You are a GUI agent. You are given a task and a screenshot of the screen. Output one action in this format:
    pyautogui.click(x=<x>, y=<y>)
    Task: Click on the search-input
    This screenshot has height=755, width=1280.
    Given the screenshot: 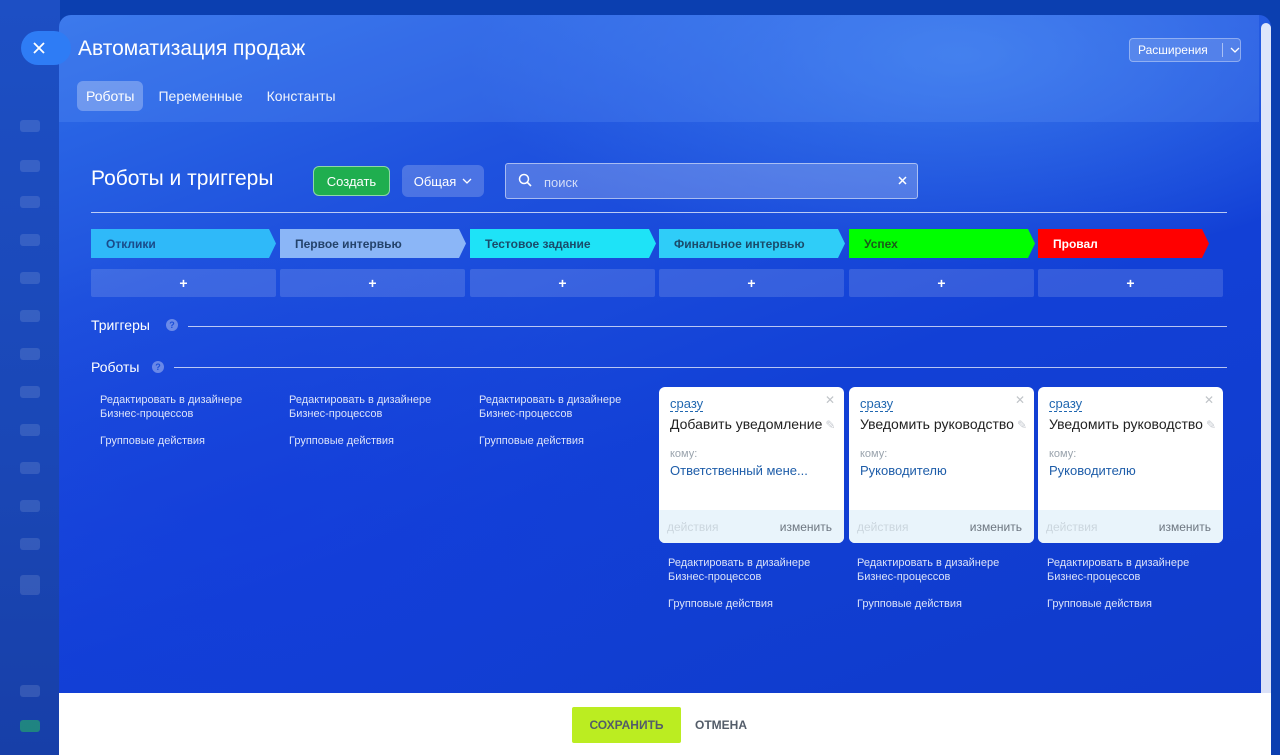 What is the action you would take?
    pyautogui.click(x=714, y=182)
    